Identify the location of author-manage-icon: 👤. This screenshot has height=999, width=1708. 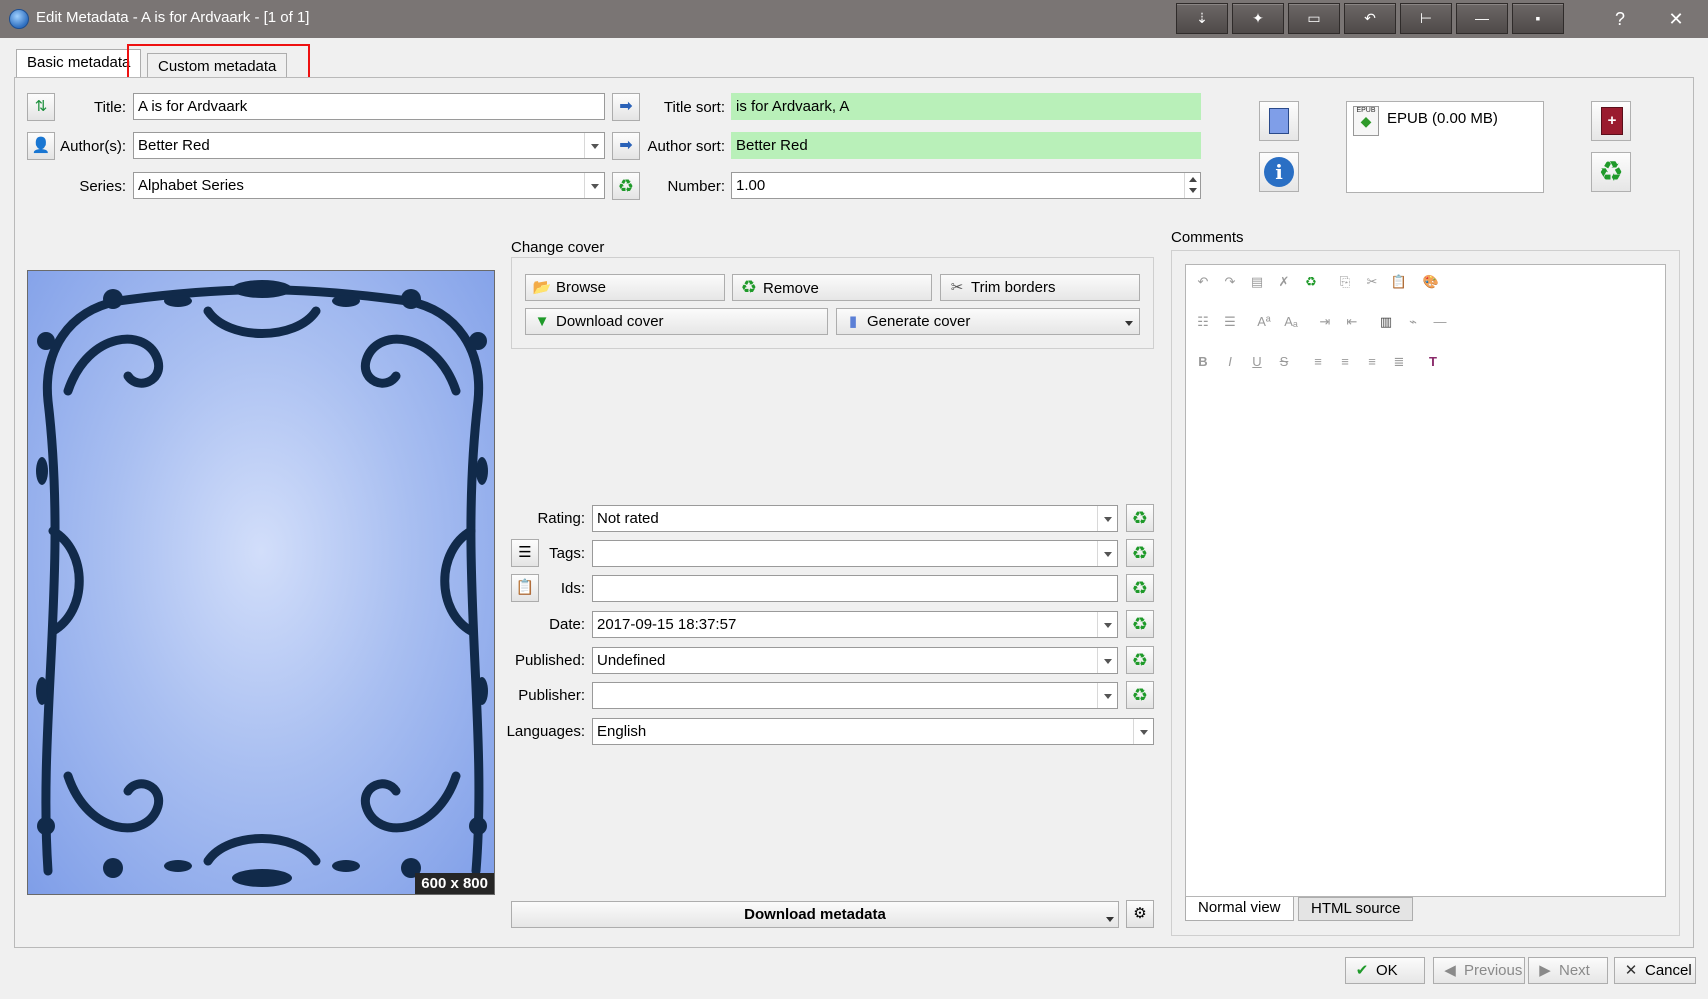
(41, 146).